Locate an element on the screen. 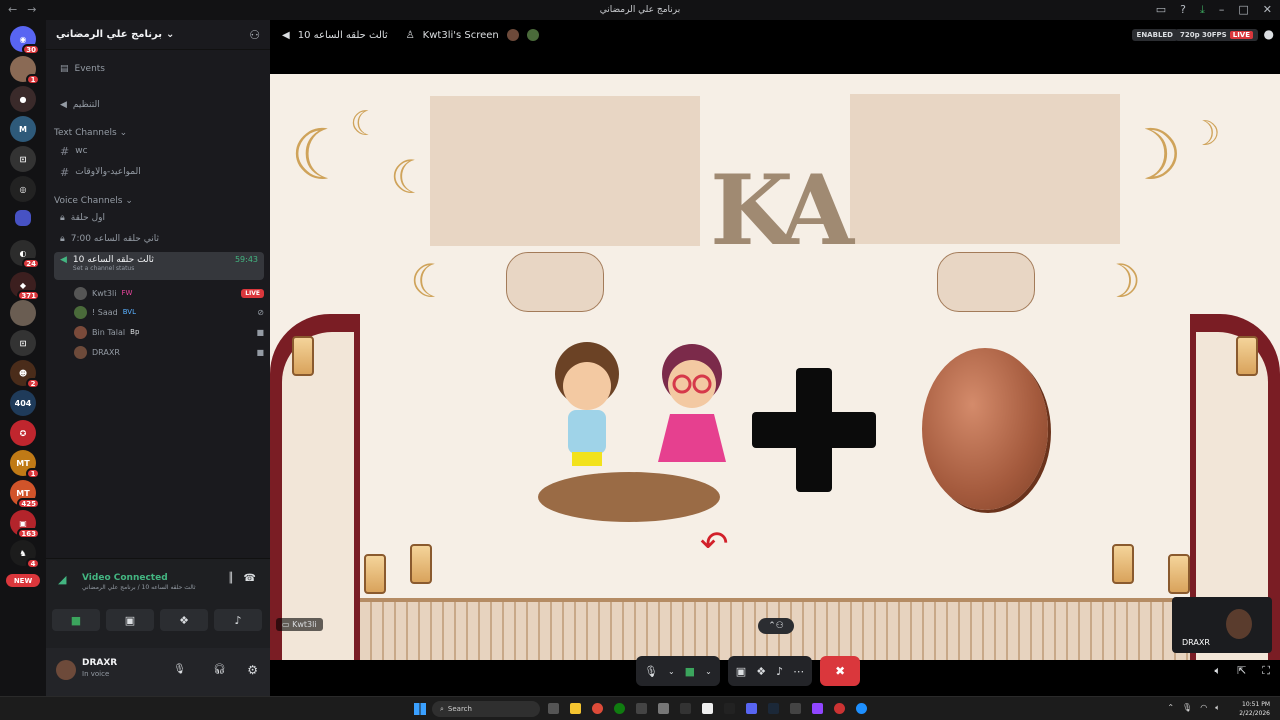  expand-participants-button: ⌃⚇ is located at coordinates (776, 626).